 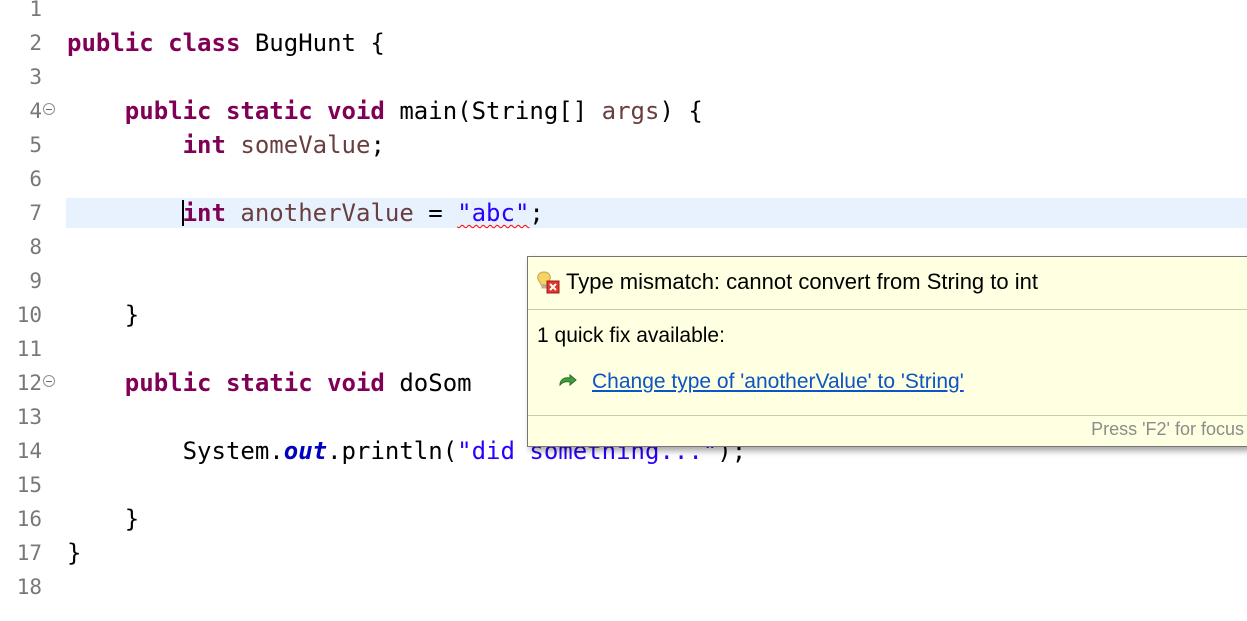 What do you see at coordinates (29, 315) in the screenshot?
I see `line-number: 10` at bounding box center [29, 315].